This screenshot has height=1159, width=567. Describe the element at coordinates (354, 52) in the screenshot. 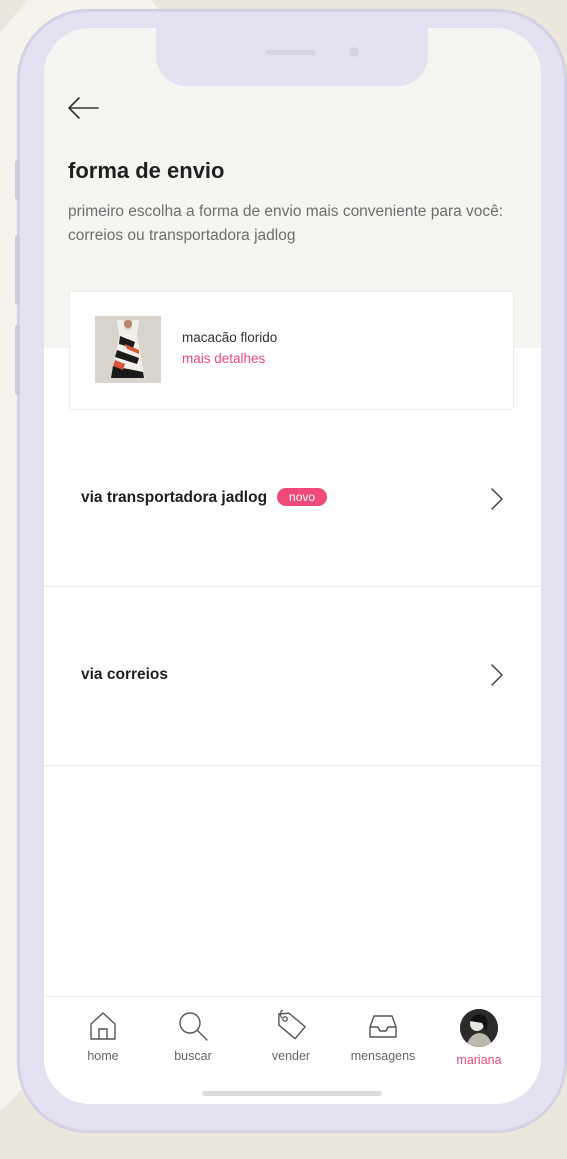

I see `phone-camera` at that location.